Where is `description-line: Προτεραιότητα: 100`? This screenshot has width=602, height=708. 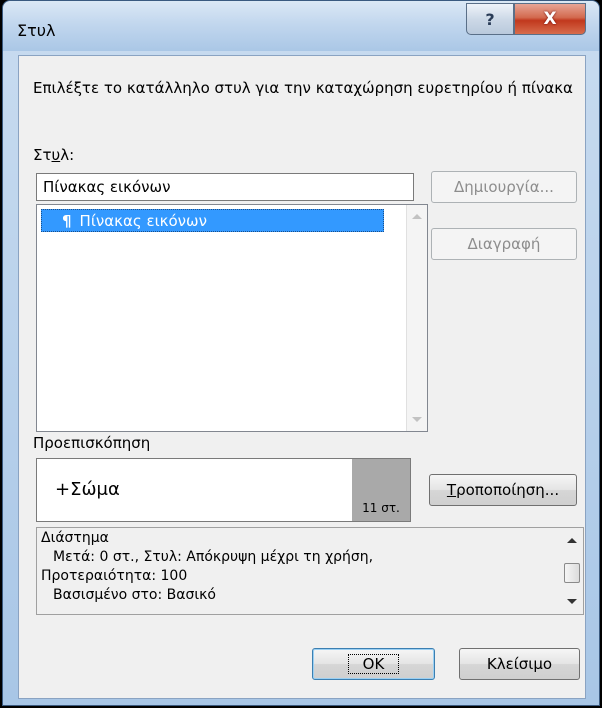 description-line: Προτεραιότητα: 100 is located at coordinates (114, 576).